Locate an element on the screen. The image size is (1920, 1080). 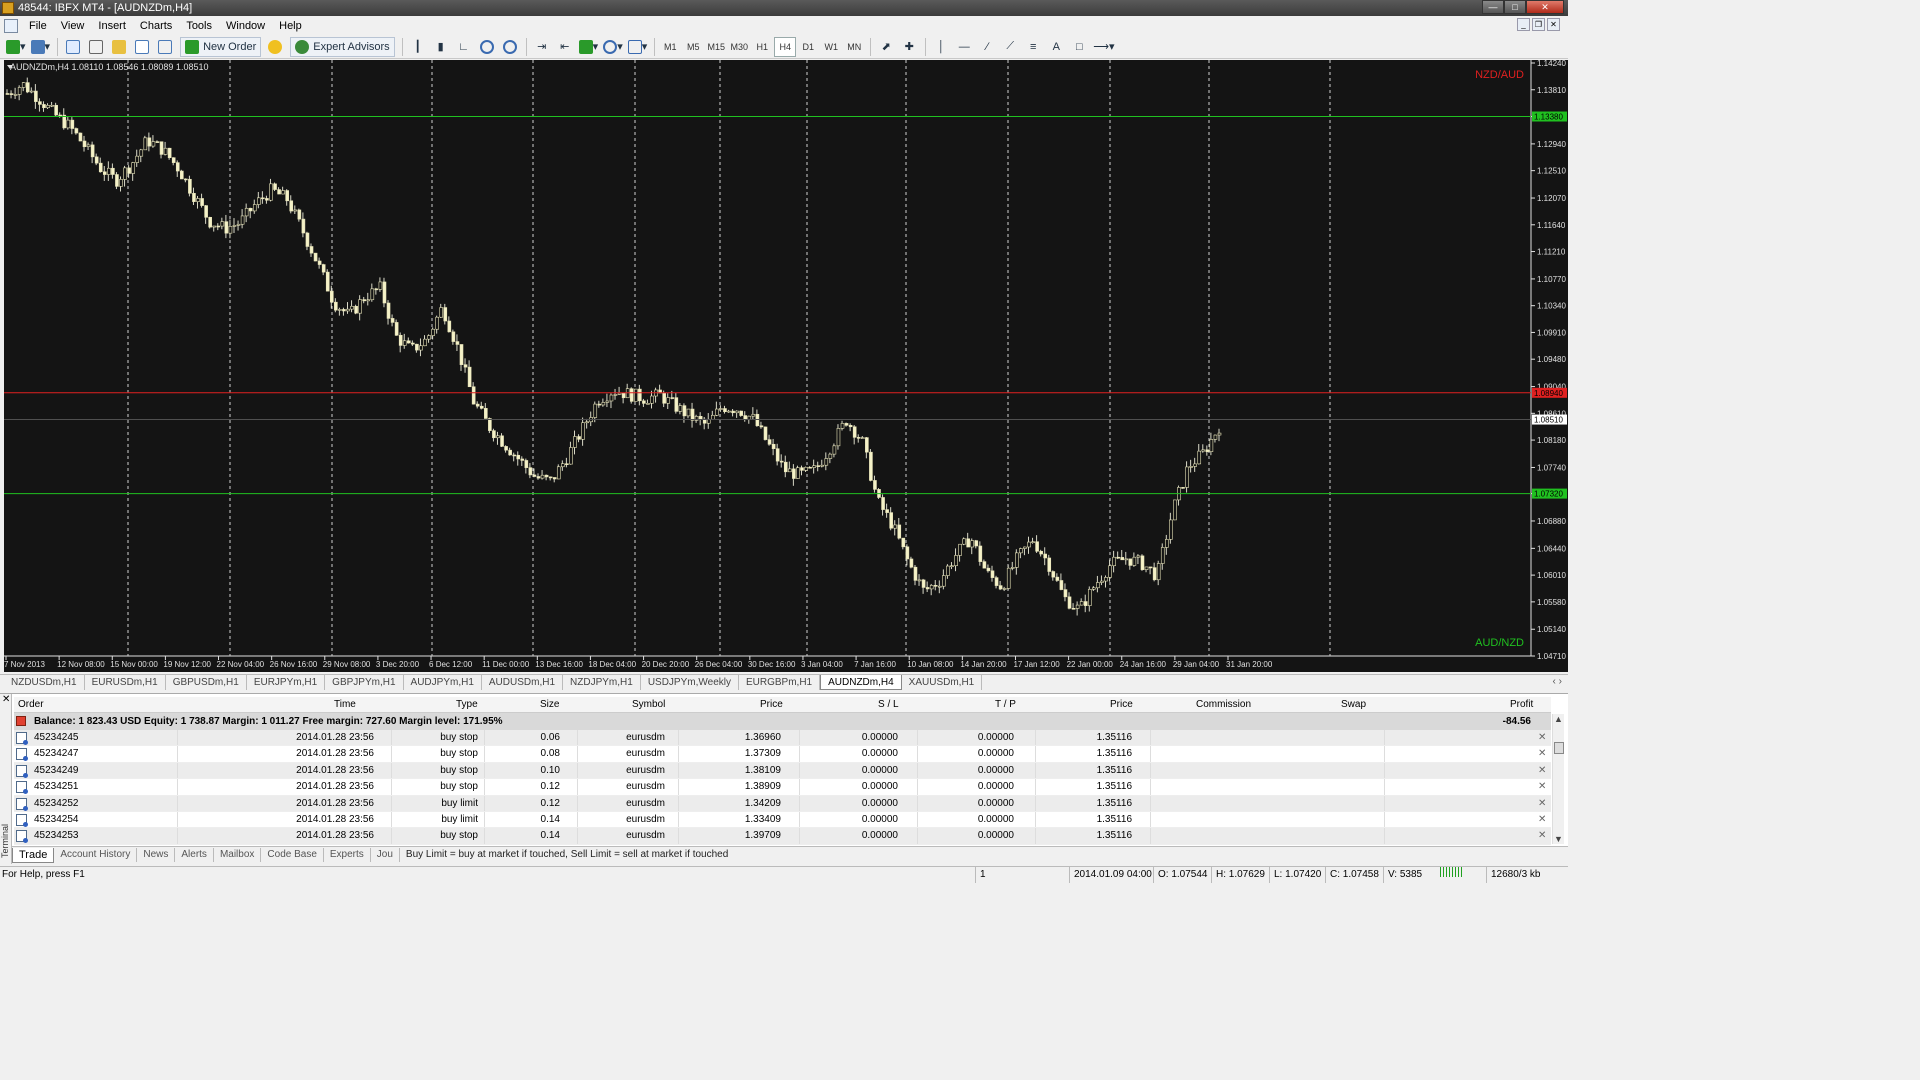
horizontal-line-tool-button: — is located at coordinates (964, 47).